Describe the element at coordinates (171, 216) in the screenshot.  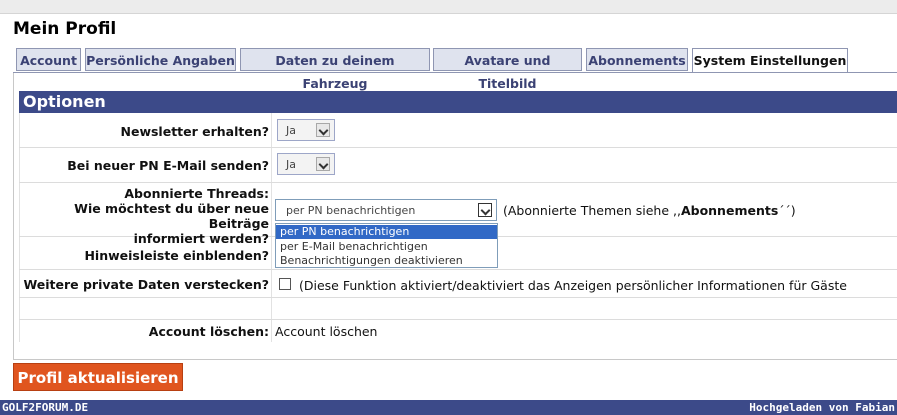
I see `threads-label-line2: Wie möchtest du über neue Beiträge` at that location.